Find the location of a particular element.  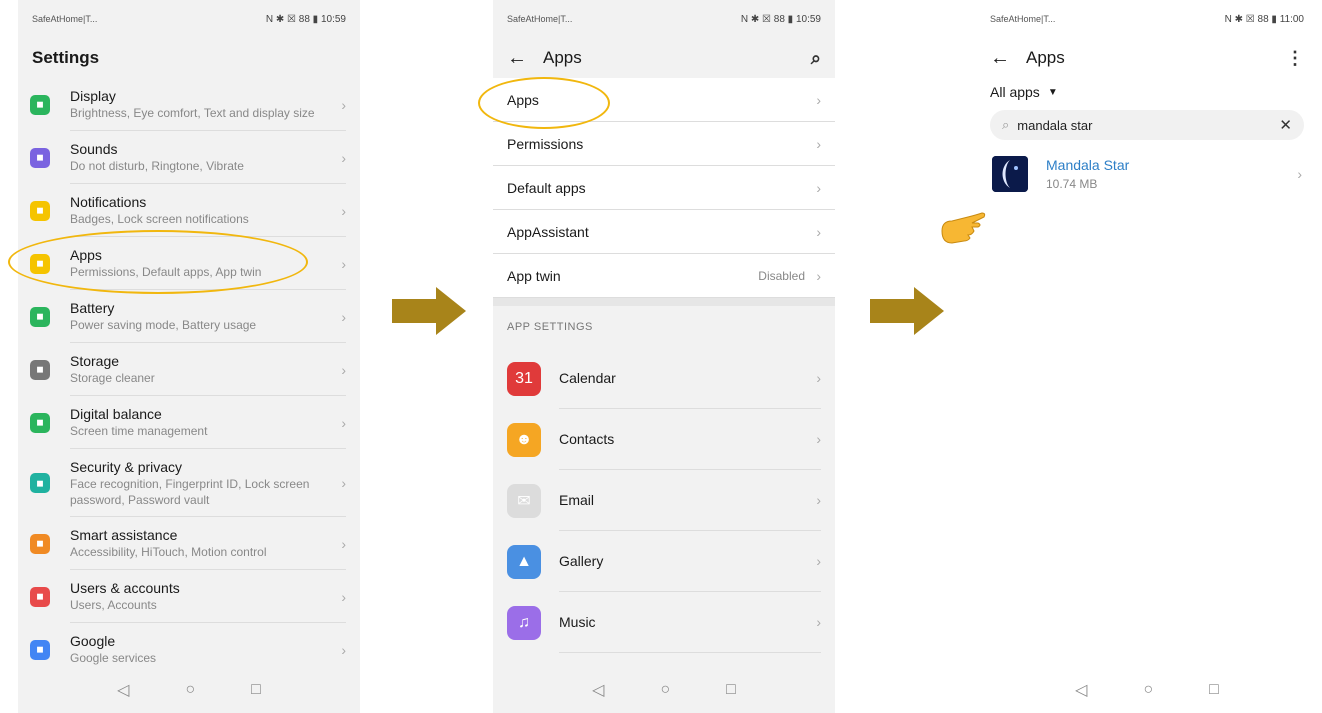

search-field: ⌕ mandala star ✕ is located at coordinates (1147, 125).